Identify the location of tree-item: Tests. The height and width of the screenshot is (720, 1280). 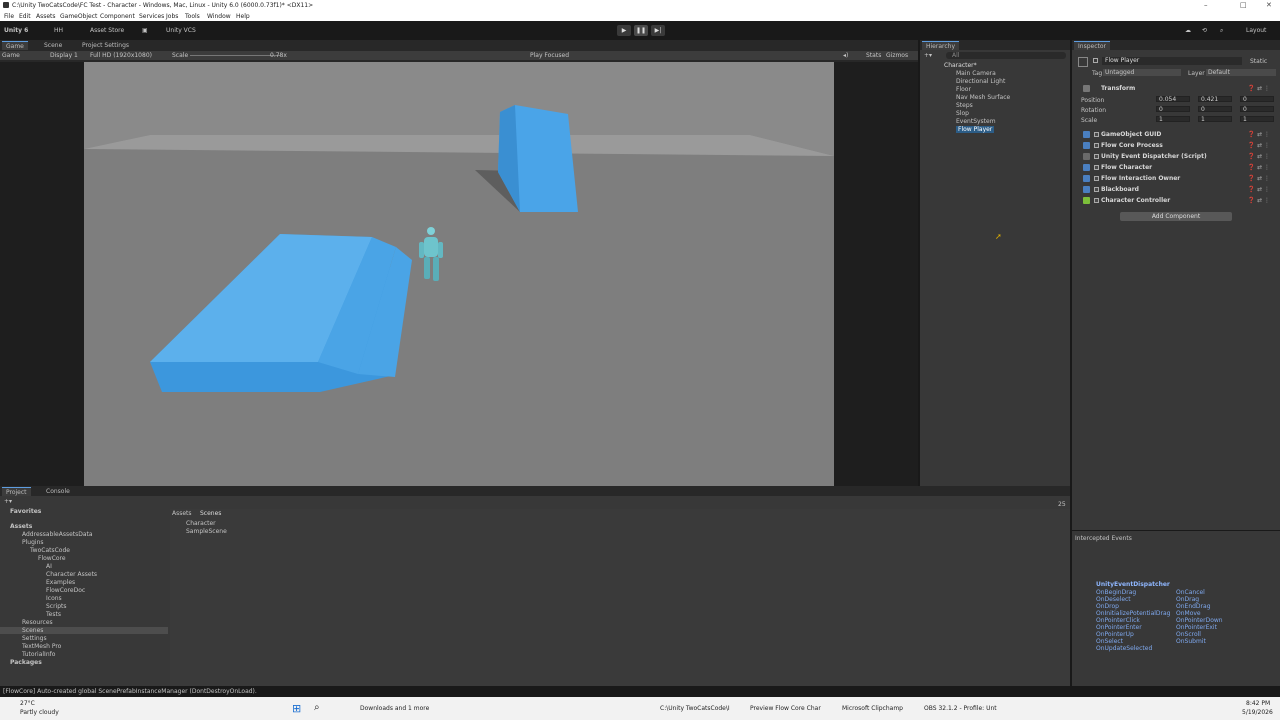
(53, 614).